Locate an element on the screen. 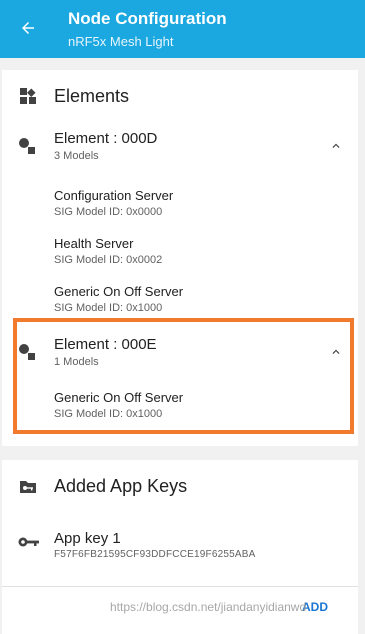 The image size is (365, 634). model-id: SIG Model ID: 0x0002 is located at coordinates (108, 260).